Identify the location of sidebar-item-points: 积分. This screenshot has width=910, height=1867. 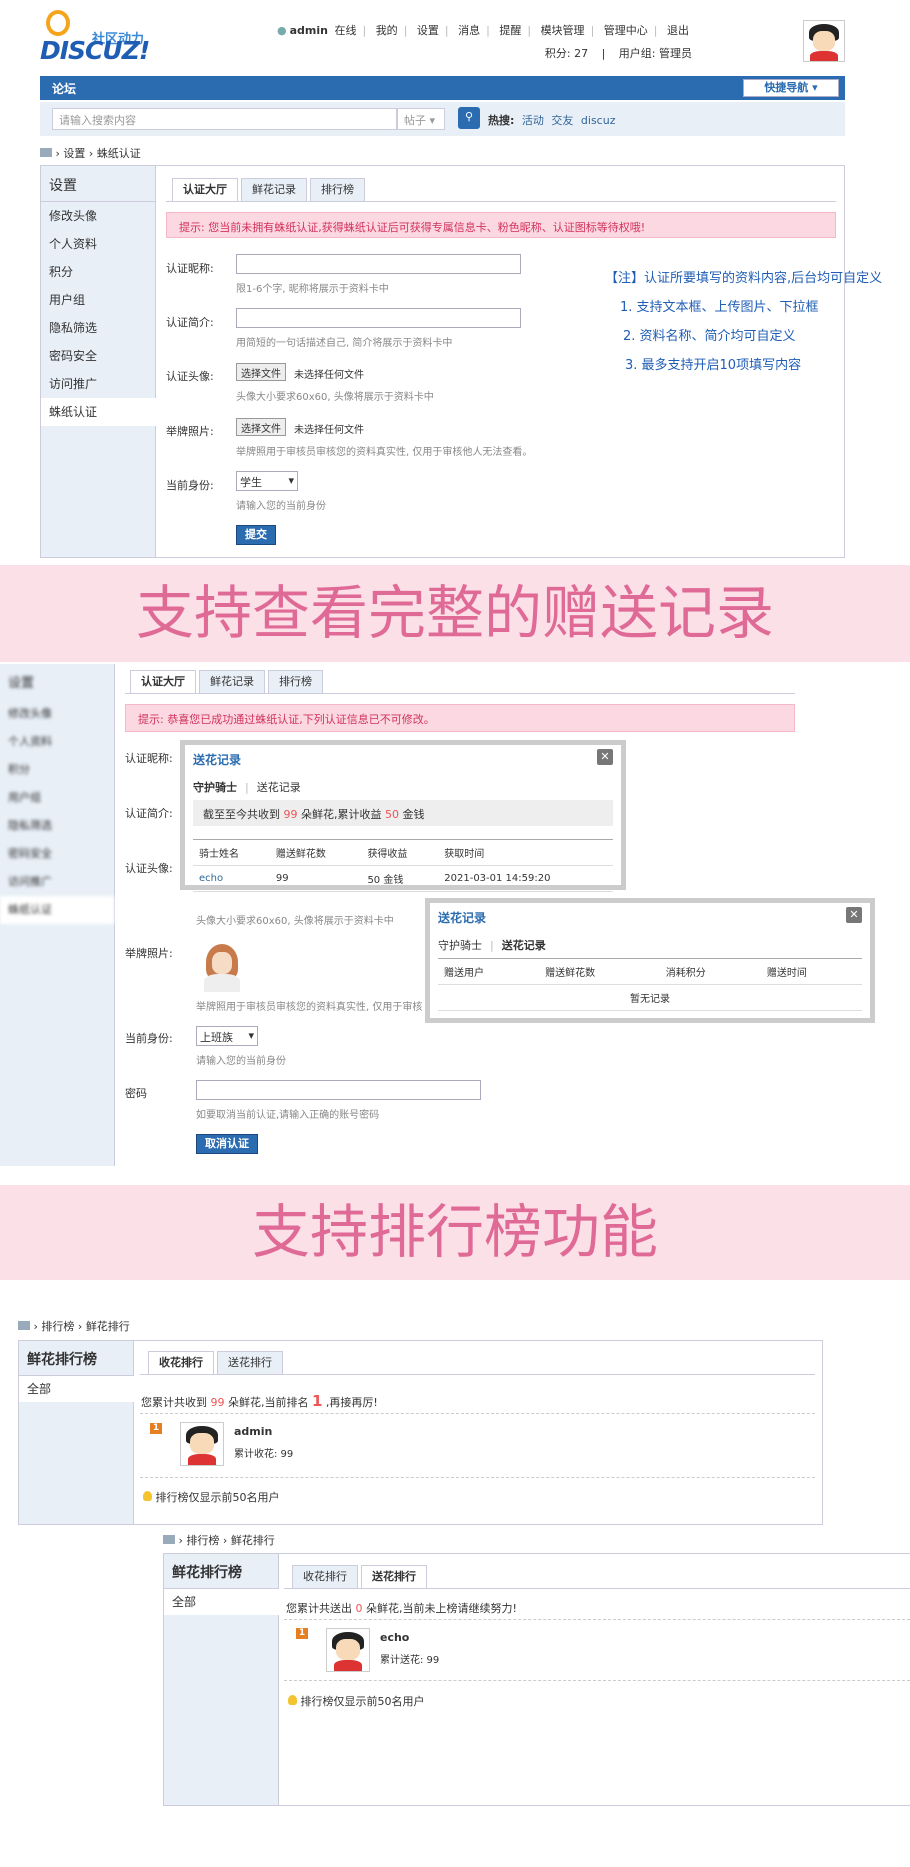
(98, 272).